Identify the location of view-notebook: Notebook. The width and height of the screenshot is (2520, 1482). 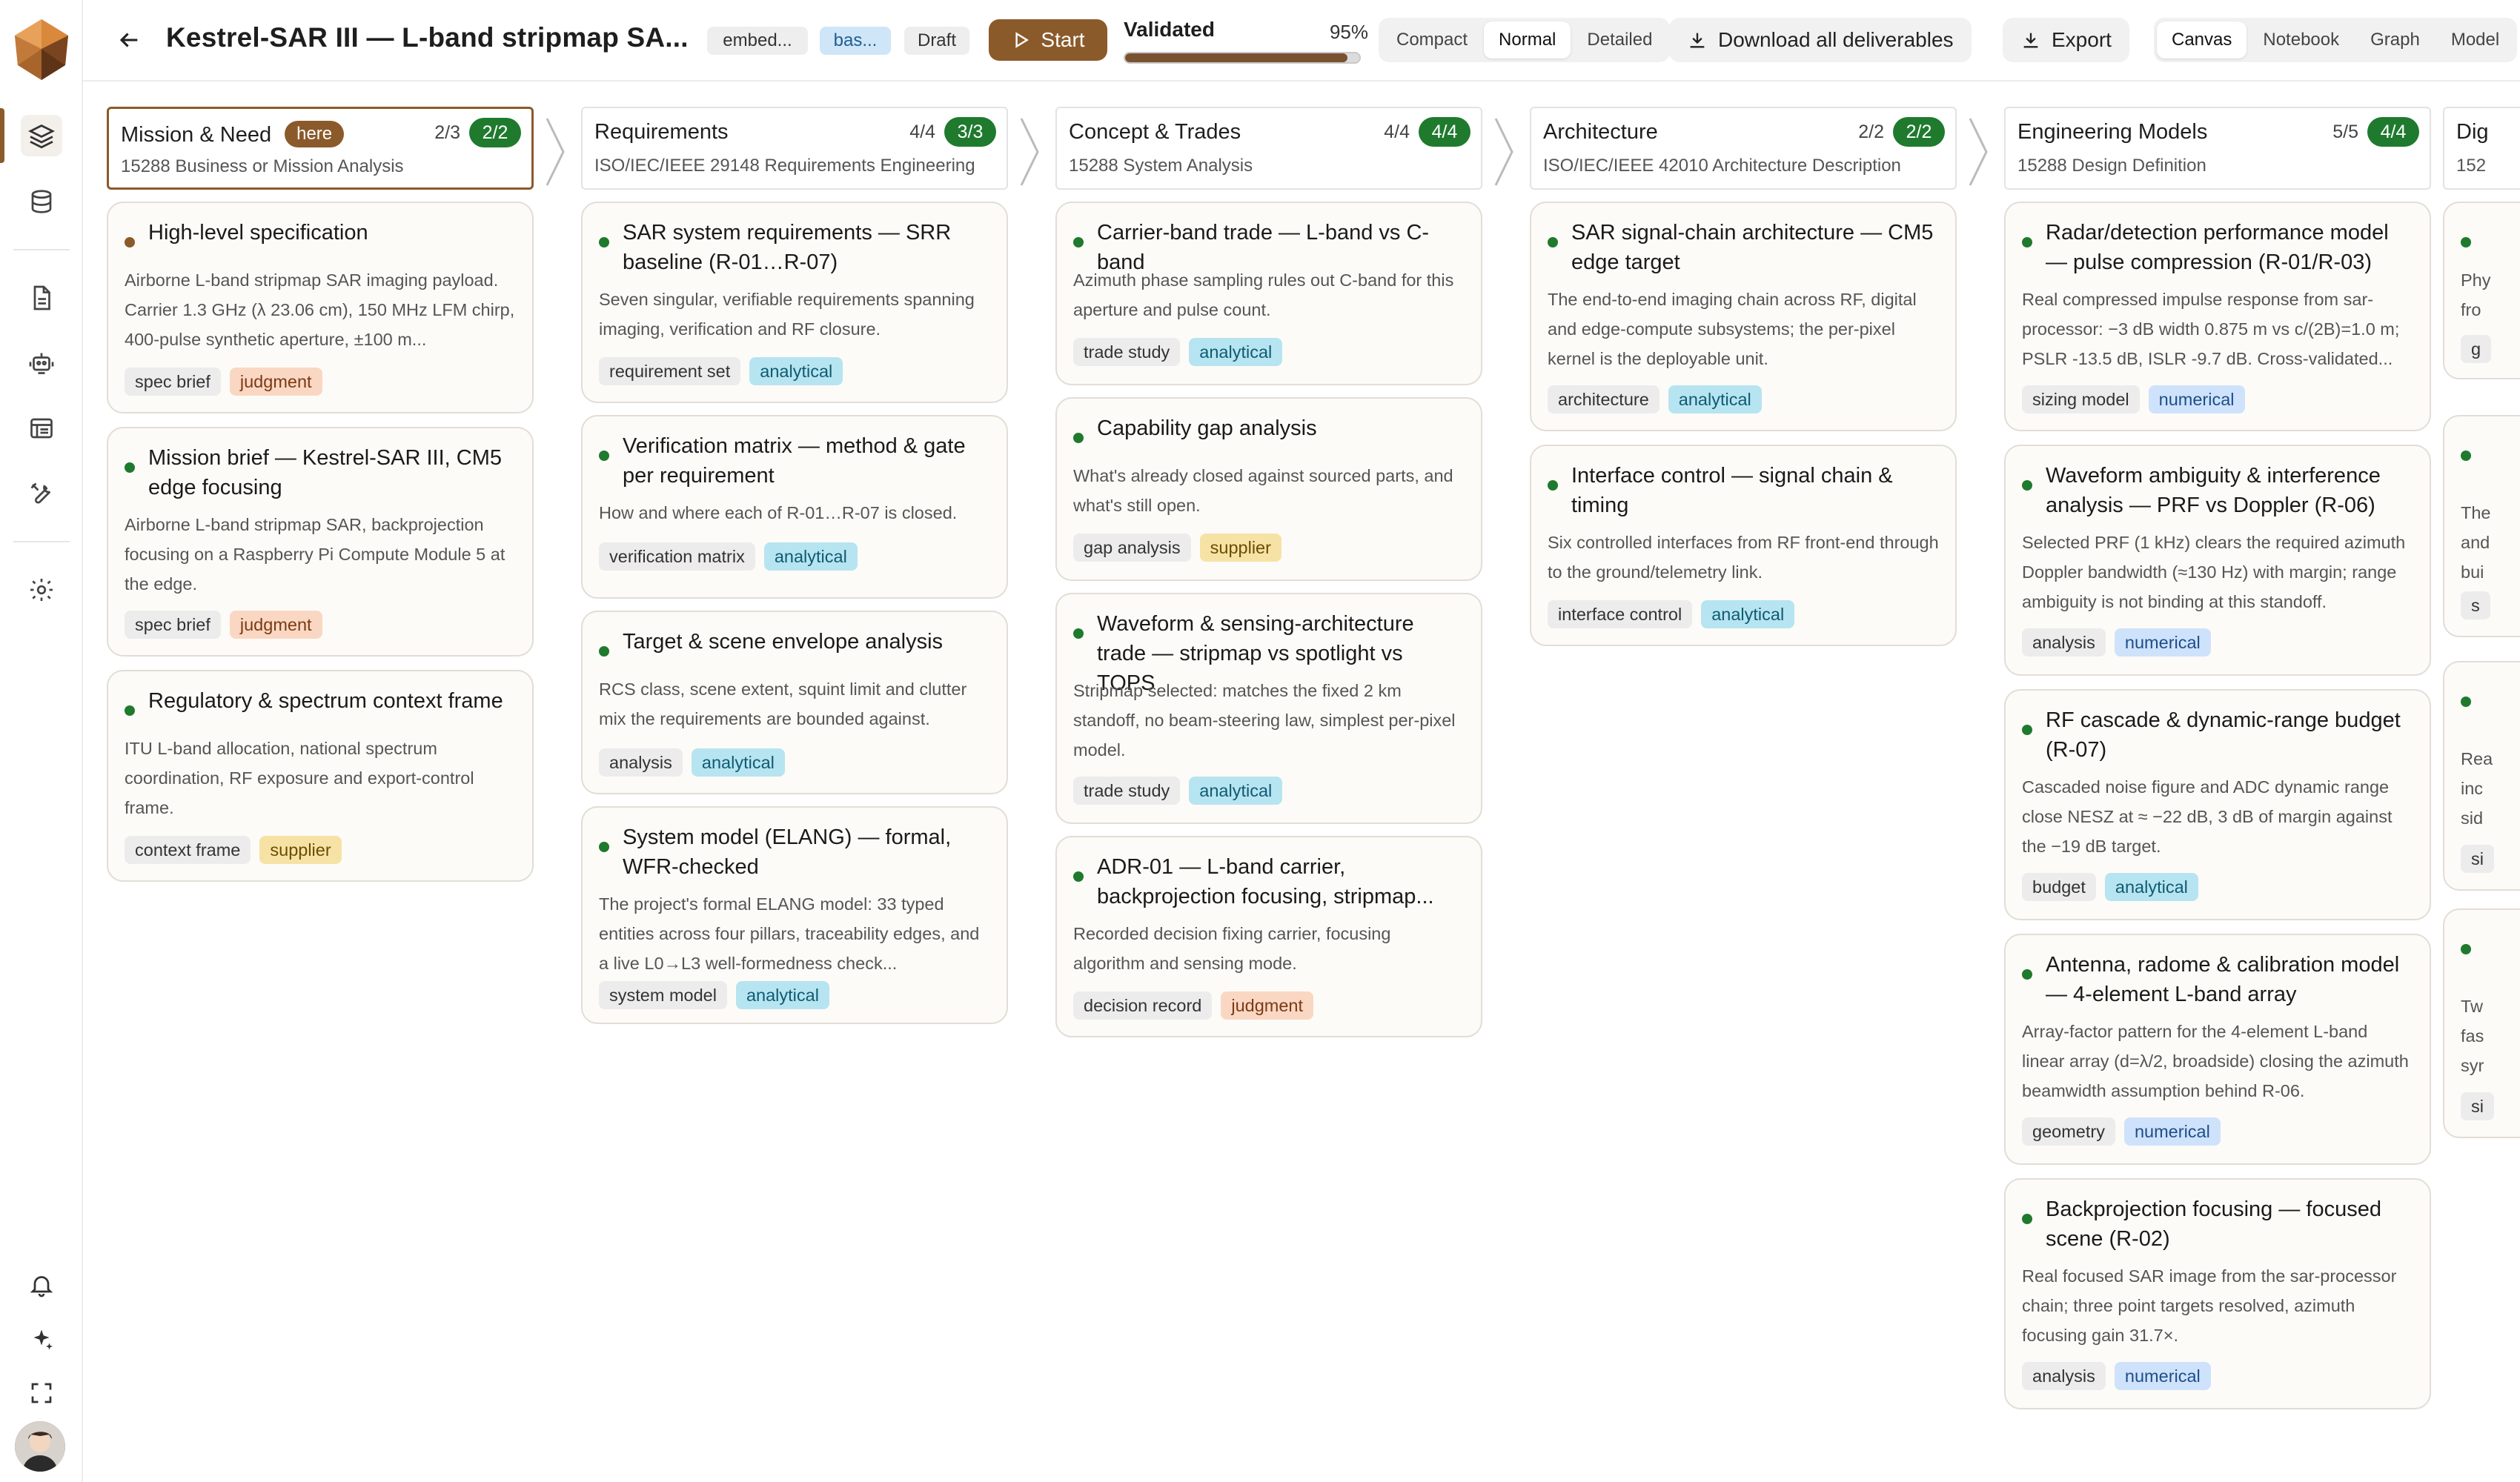
(2301, 40).